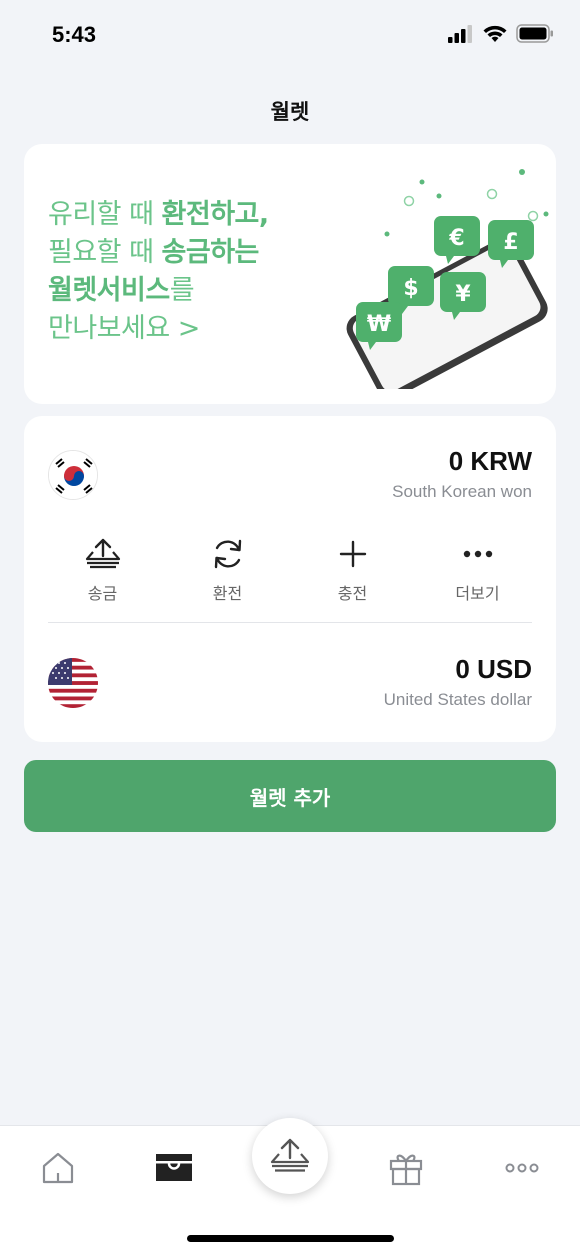 Image resolution: width=580 pixels, height=1255 pixels. What do you see at coordinates (352, 569) in the screenshot?
I see `charge-action-button: 충전` at bounding box center [352, 569].